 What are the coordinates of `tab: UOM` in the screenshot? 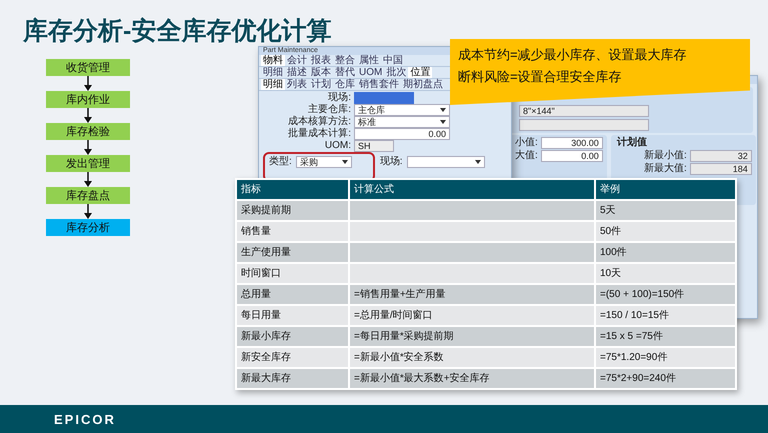 It's located at (370, 72).